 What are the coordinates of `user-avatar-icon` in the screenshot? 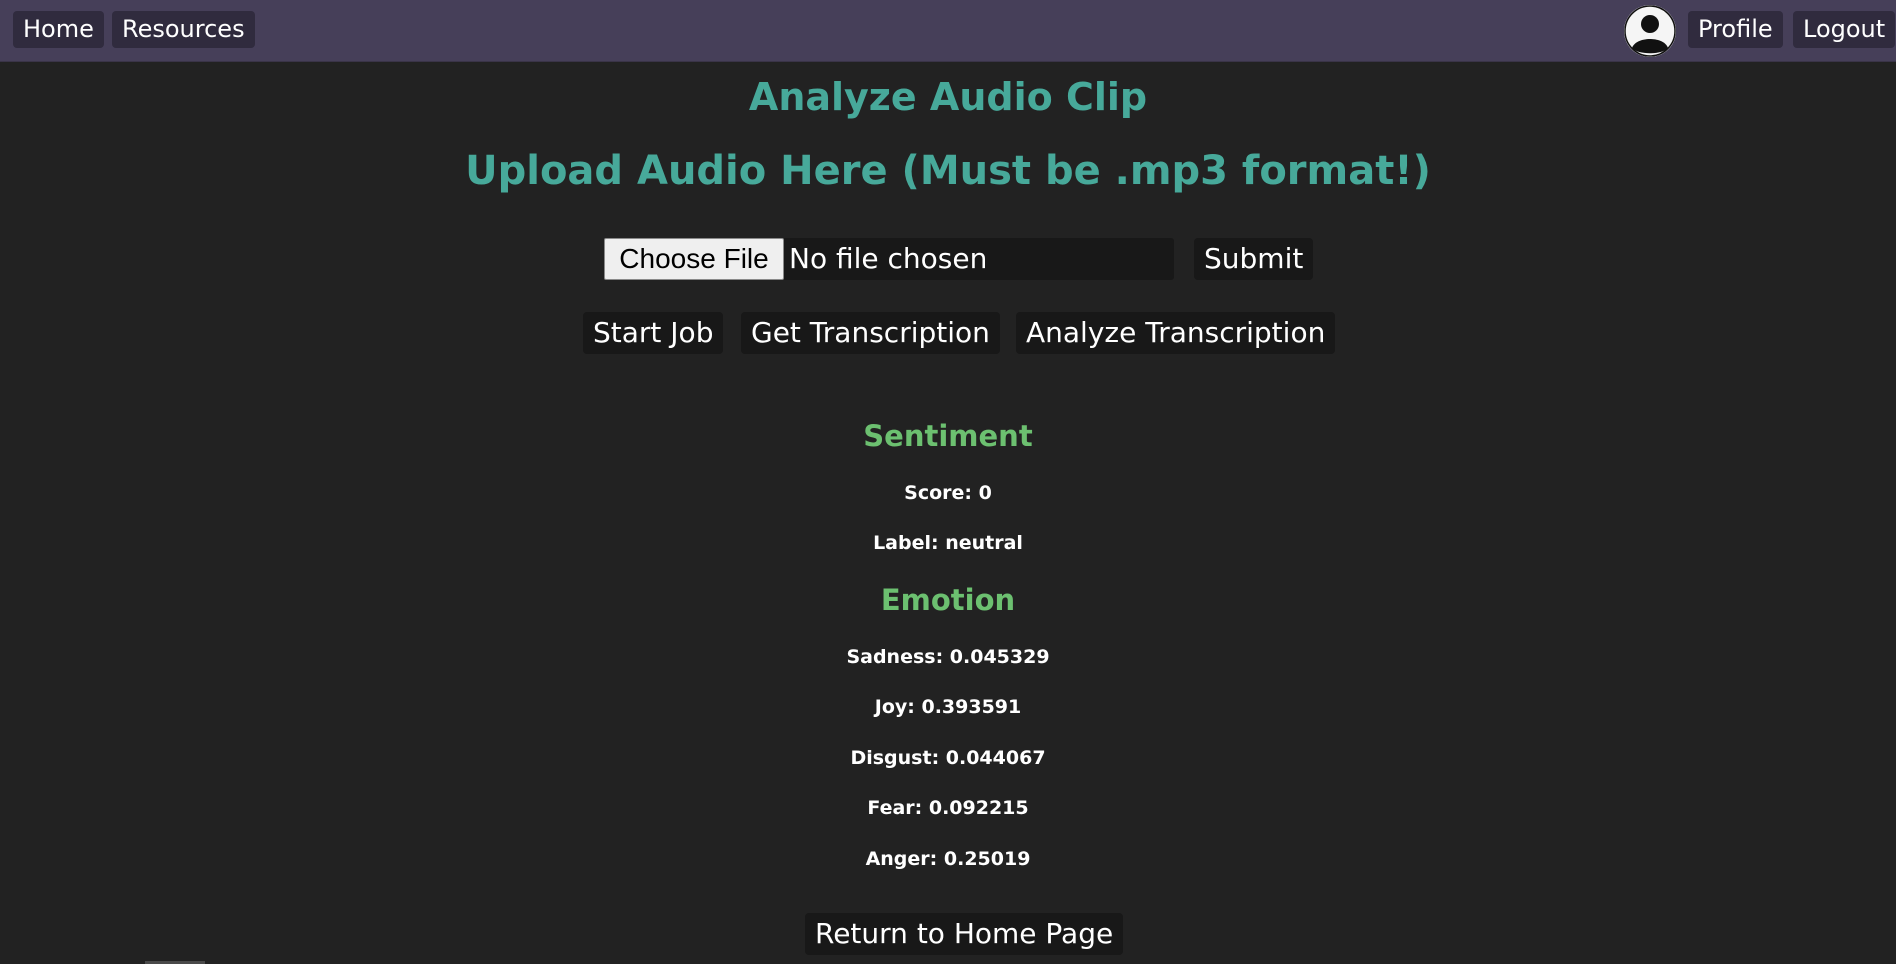 It's located at (1650, 31).